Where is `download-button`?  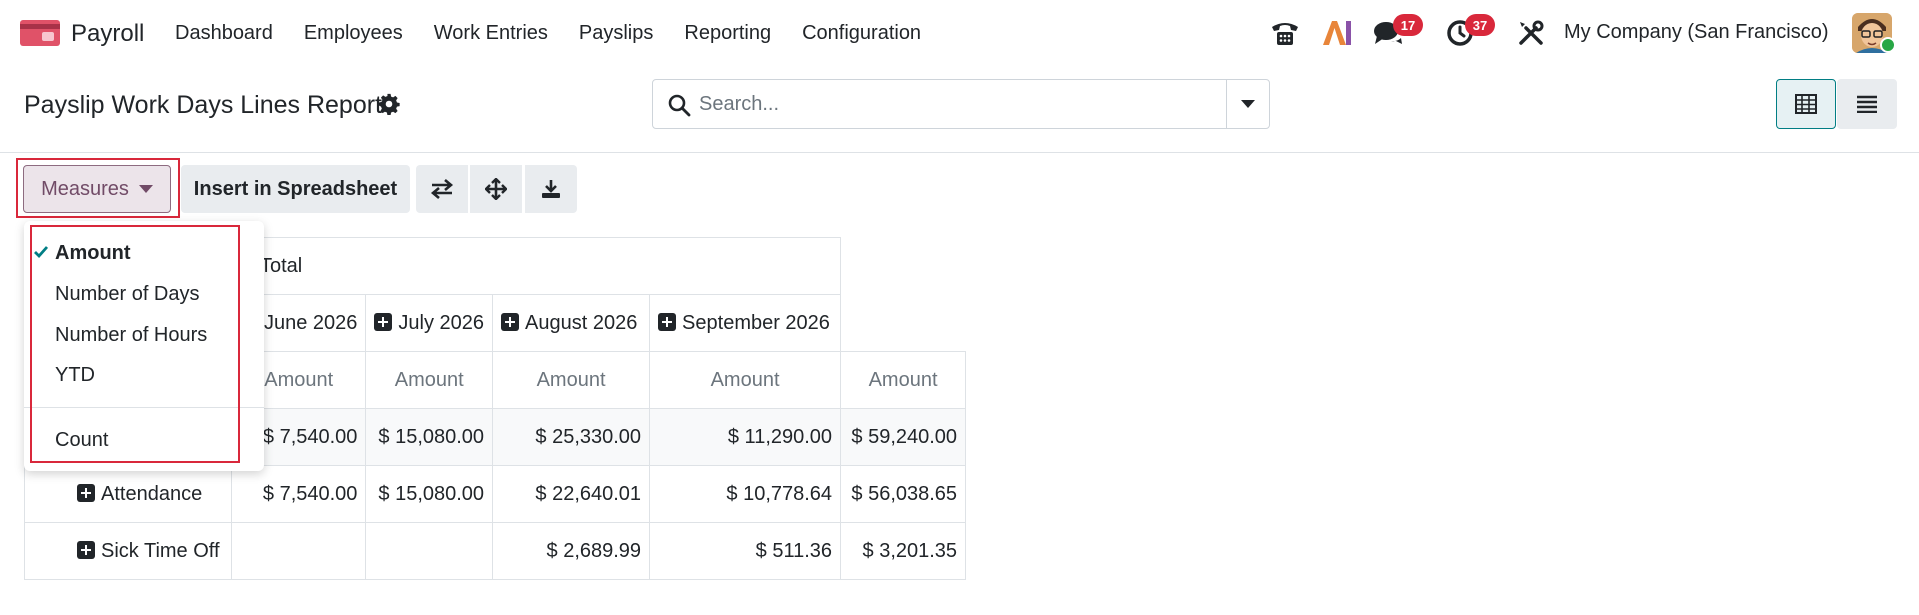 download-button is located at coordinates (551, 189).